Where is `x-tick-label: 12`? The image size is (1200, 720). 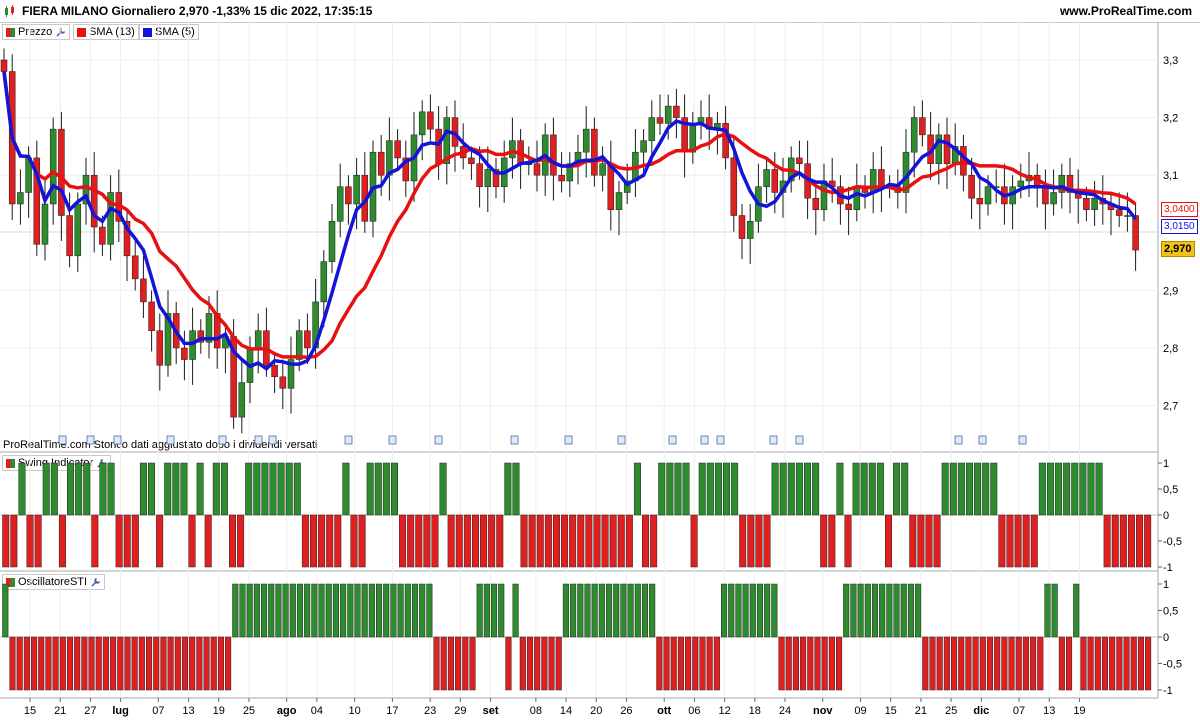 x-tick-label: 12 is located at coordinates (724, 711).